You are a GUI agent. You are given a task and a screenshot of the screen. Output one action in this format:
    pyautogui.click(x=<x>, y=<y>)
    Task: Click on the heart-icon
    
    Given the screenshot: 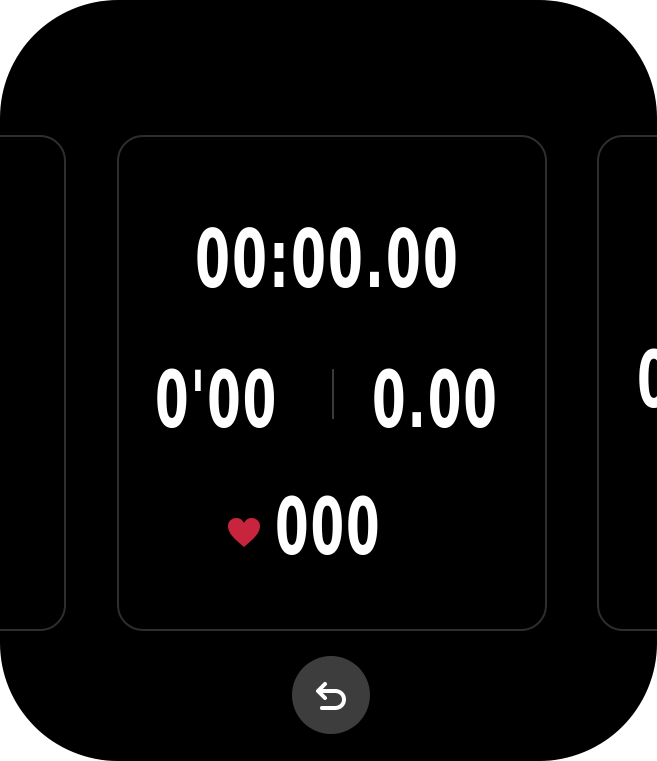 What is the action you would take?
    pyautogui.click(x=244, y=532)
    